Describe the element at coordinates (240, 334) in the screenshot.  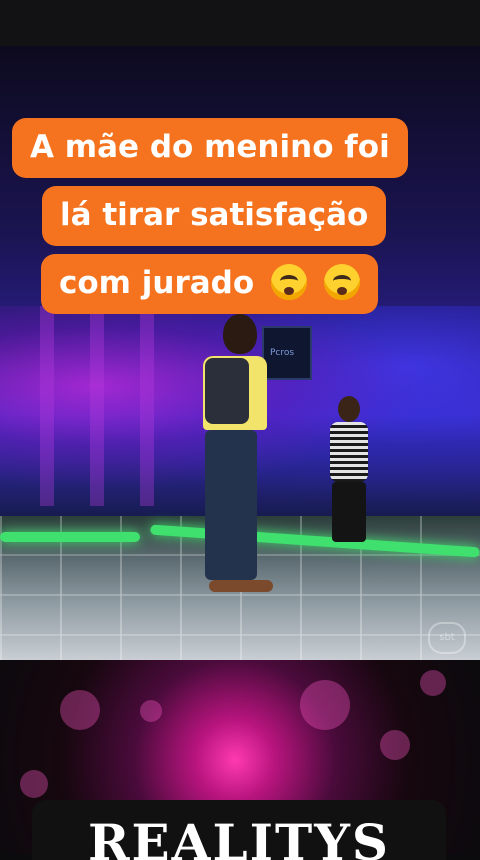
I see `boy-head` at that location.